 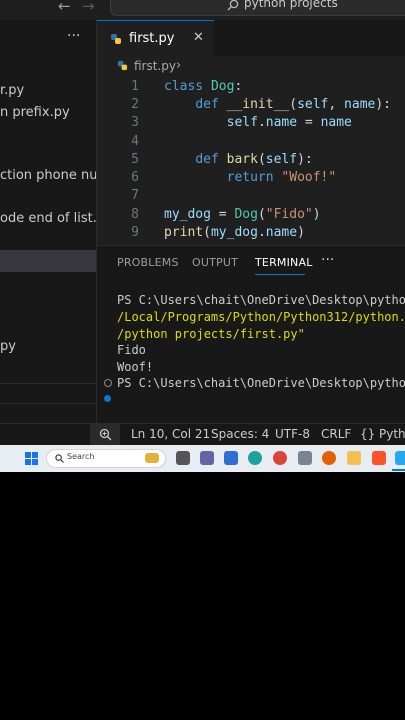 I want to click on zoom-indicator, so click(x=105, y=434).